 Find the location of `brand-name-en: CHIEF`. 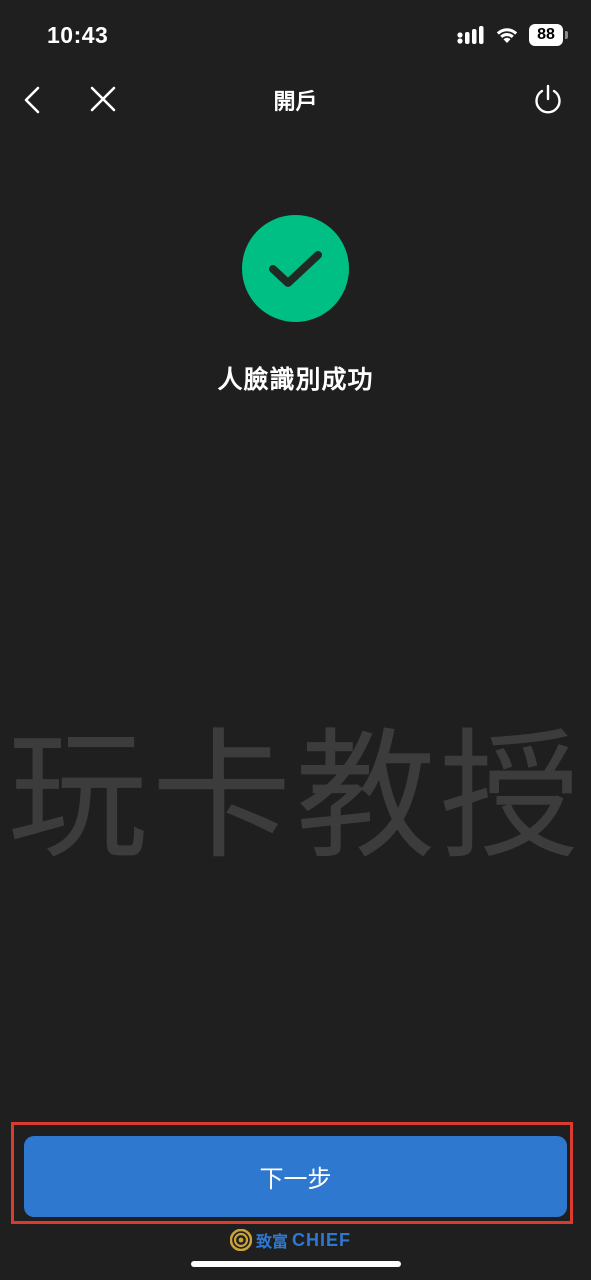

brand-name-en: CHIEF is located at coordinates (322, 1239).